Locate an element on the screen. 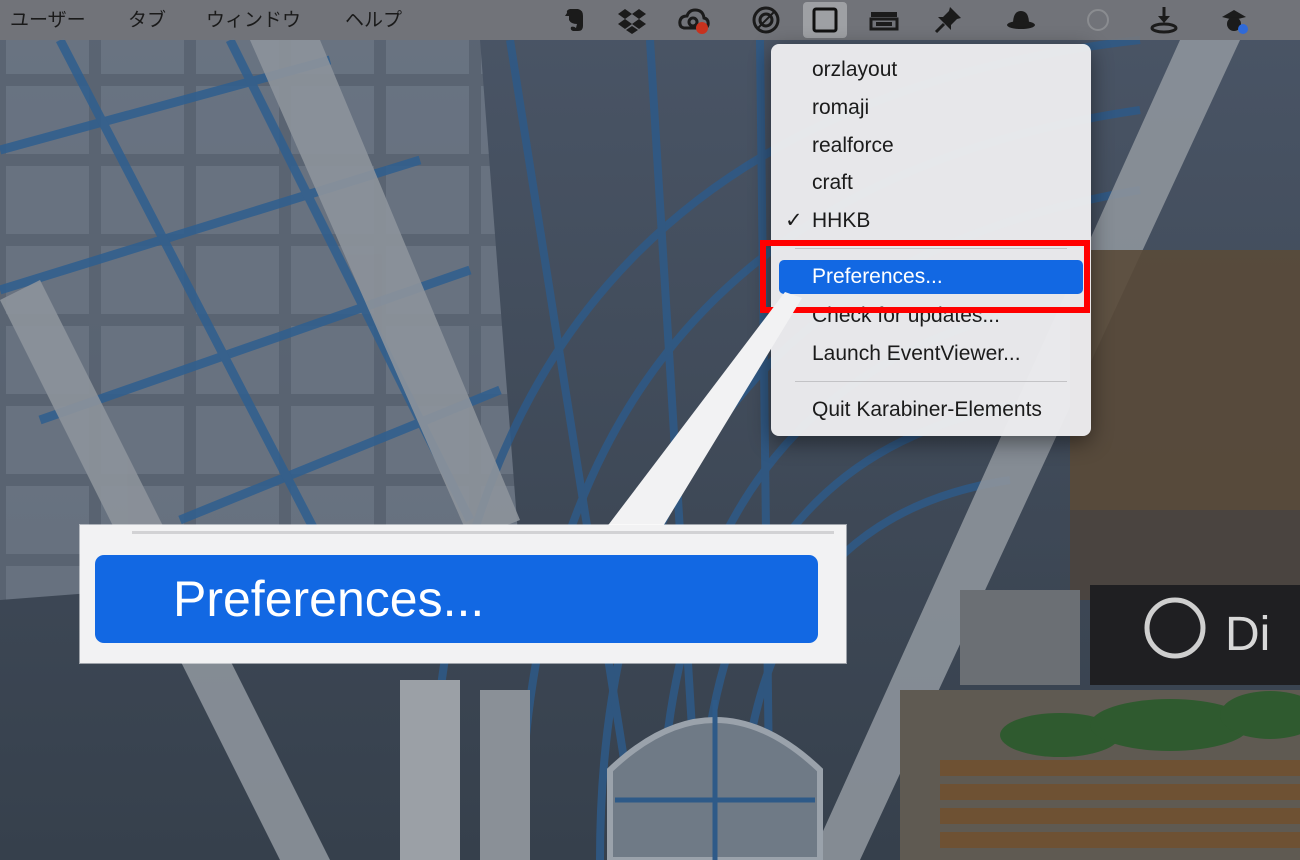 This screenshot has height=860, width=1300. dropbox-icon is located at coordinates (632, 20).